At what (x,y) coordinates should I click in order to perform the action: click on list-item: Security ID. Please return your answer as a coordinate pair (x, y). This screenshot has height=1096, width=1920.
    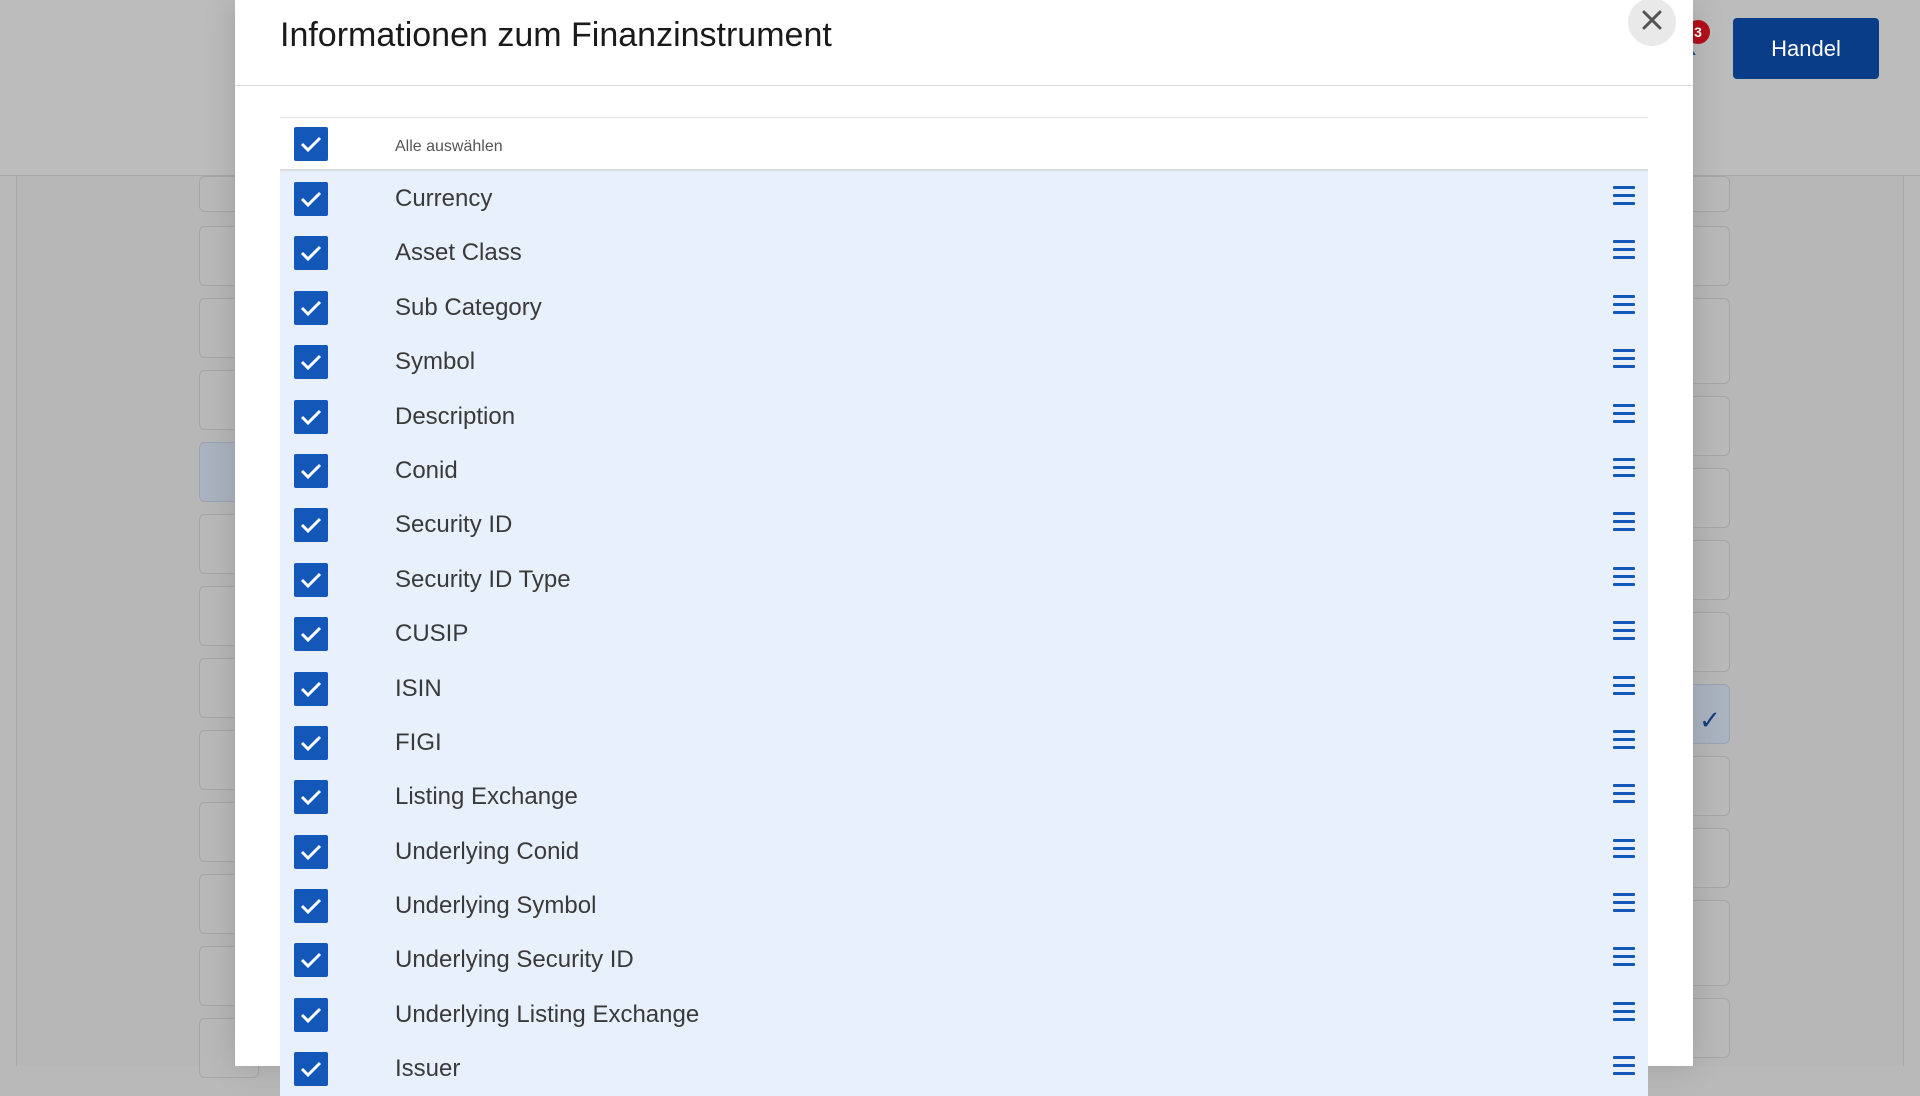
    Looking at the image, I should click on (964, 524).